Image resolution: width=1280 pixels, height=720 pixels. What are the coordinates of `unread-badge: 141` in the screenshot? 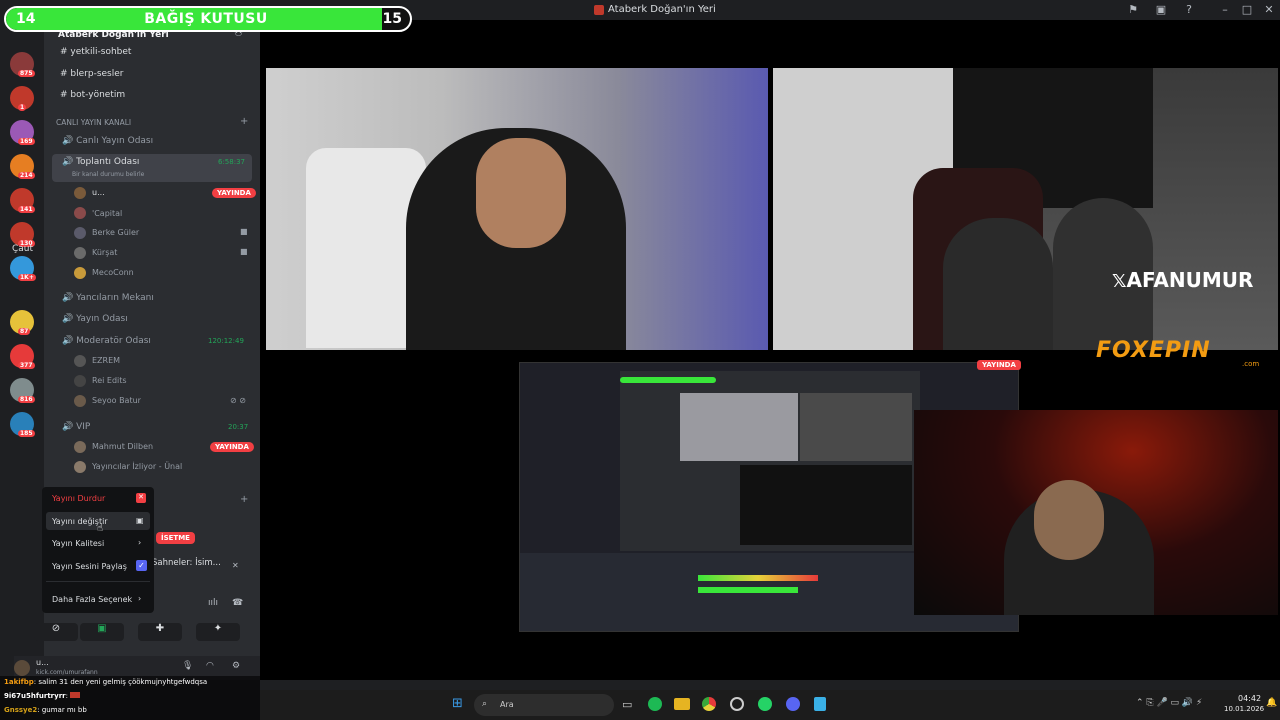 It's located at (26, 209).